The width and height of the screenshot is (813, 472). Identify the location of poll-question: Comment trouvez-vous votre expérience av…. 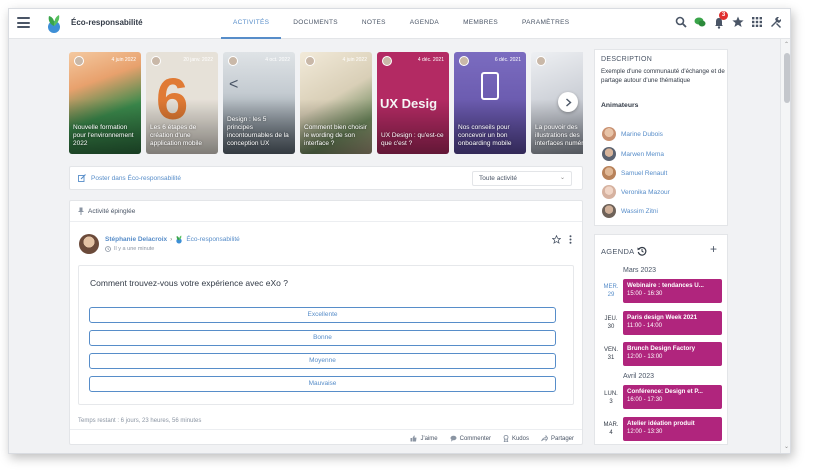
(189, 283).